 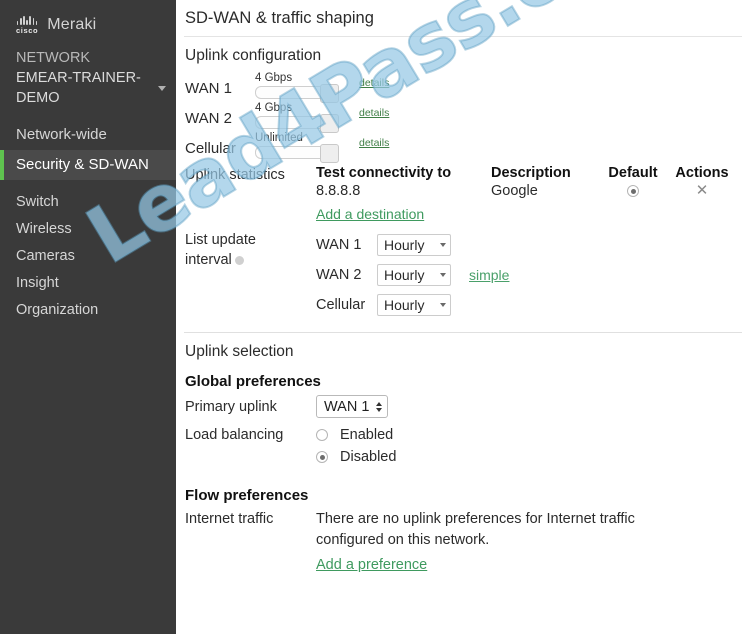 What do you see at coordinates (88, 229) in the screenshot?
I see `sidebar-item-wireless: Wireless` at bounding box center [88, 229].